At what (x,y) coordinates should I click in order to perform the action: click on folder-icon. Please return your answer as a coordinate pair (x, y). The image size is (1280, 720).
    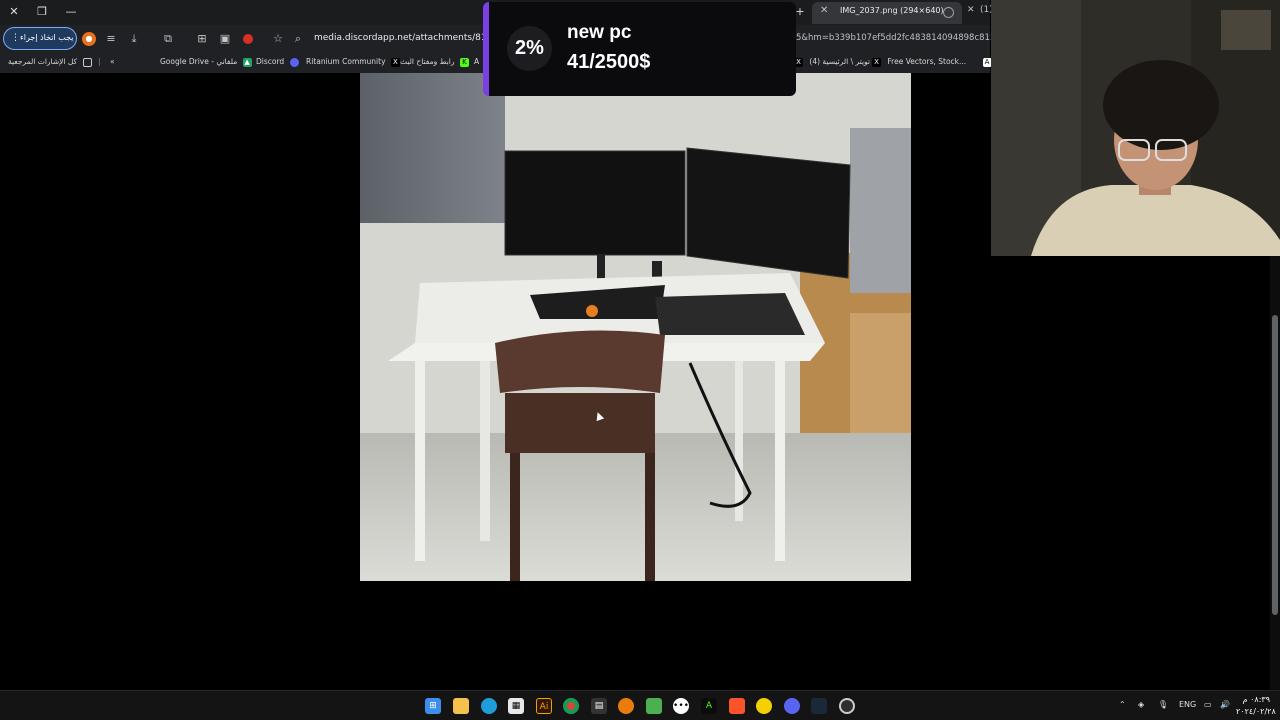
    Looking at the image, I should click on (87, 62).